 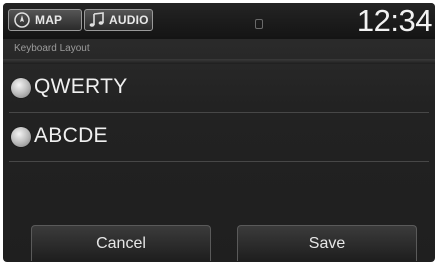 What do you see at coordinates (81, 86) in the screenshot?
I see `option-label: QWERTY` at bounding box center [81, 86].